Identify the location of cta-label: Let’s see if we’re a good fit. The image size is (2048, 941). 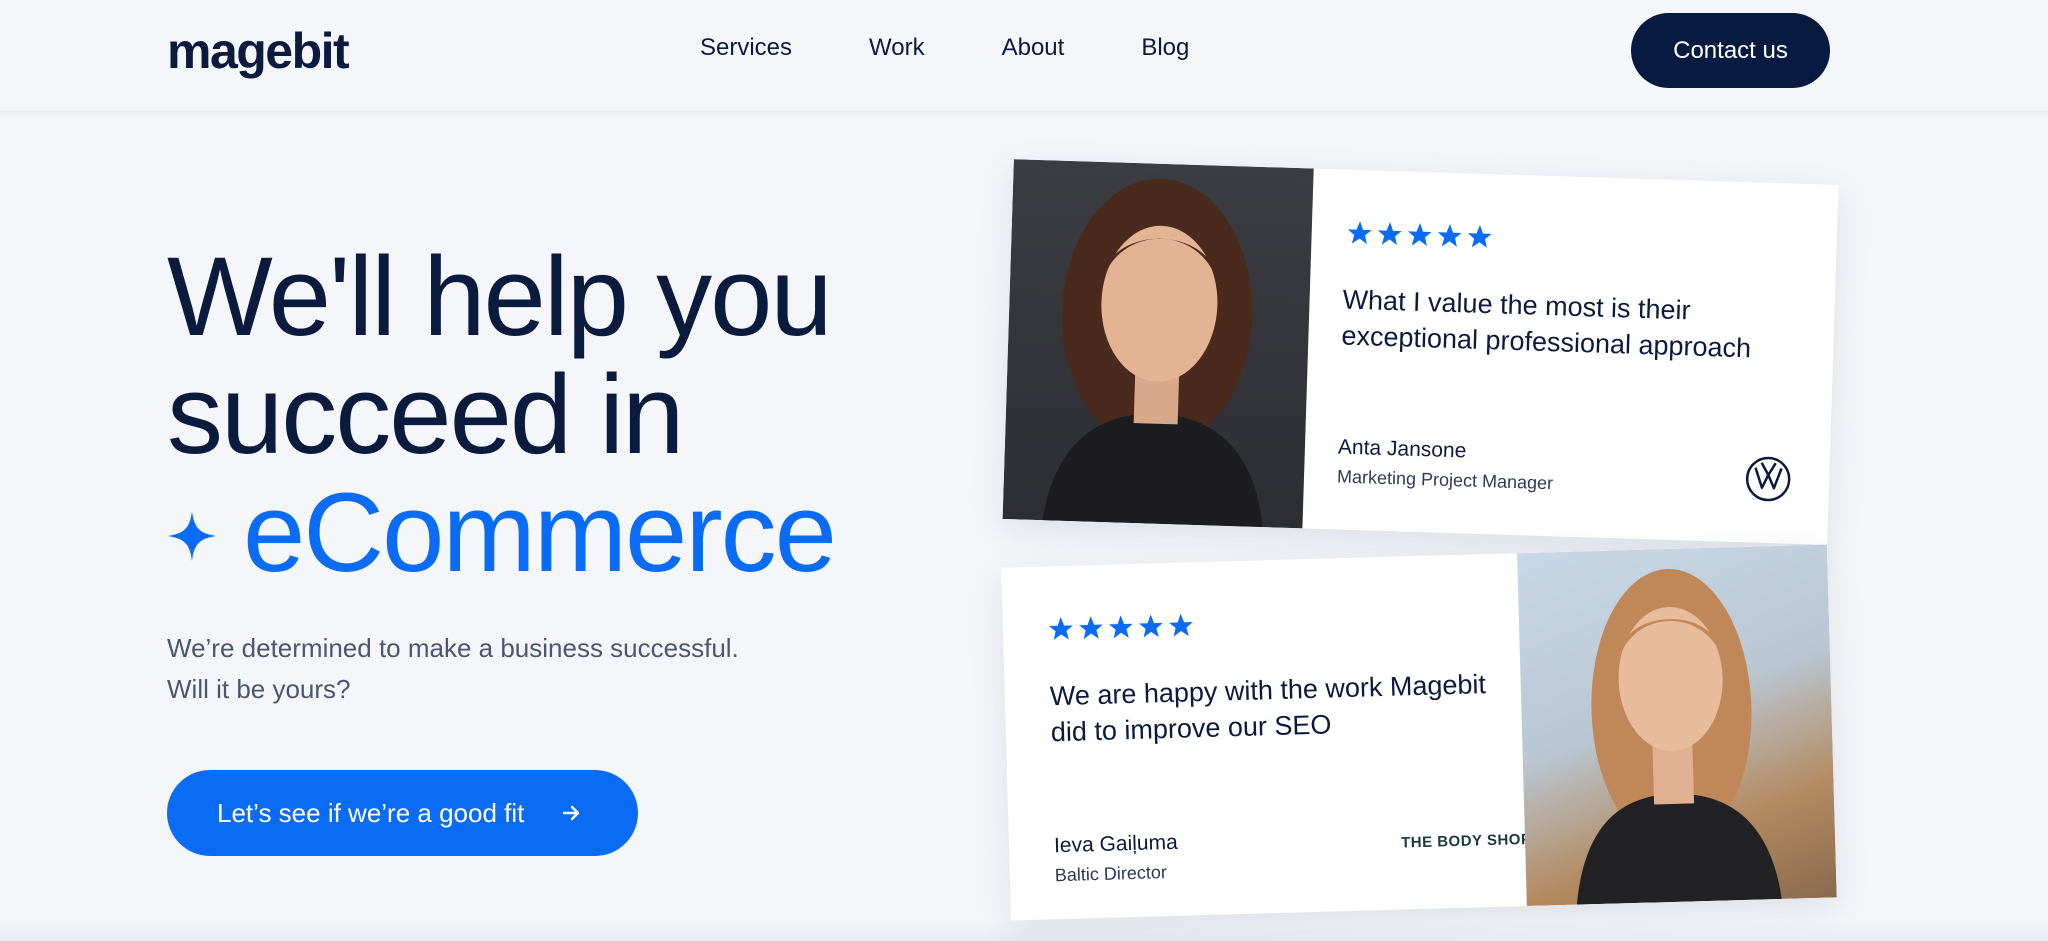
(371, 812).